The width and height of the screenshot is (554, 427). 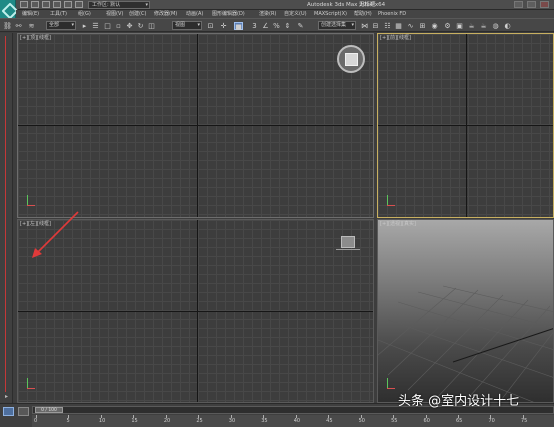 What do you see at coordinates (223, 26) in the screenshot?
I see `manipulate-icon: ✛` at bounding box center [223, 26].